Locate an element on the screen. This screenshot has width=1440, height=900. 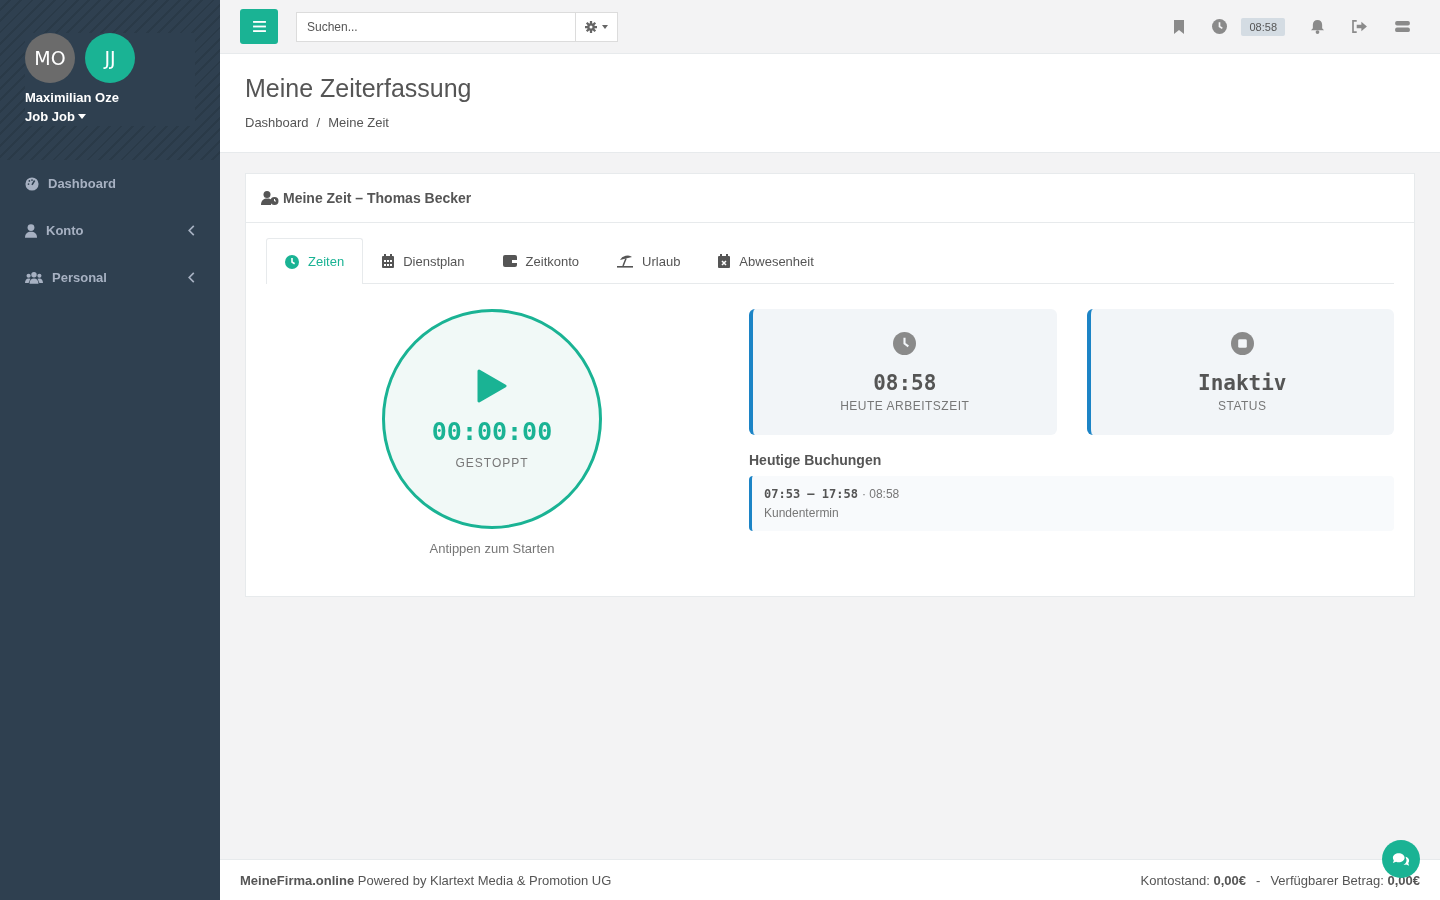
tab: Dienstplan is located at coordinates (423, 260).